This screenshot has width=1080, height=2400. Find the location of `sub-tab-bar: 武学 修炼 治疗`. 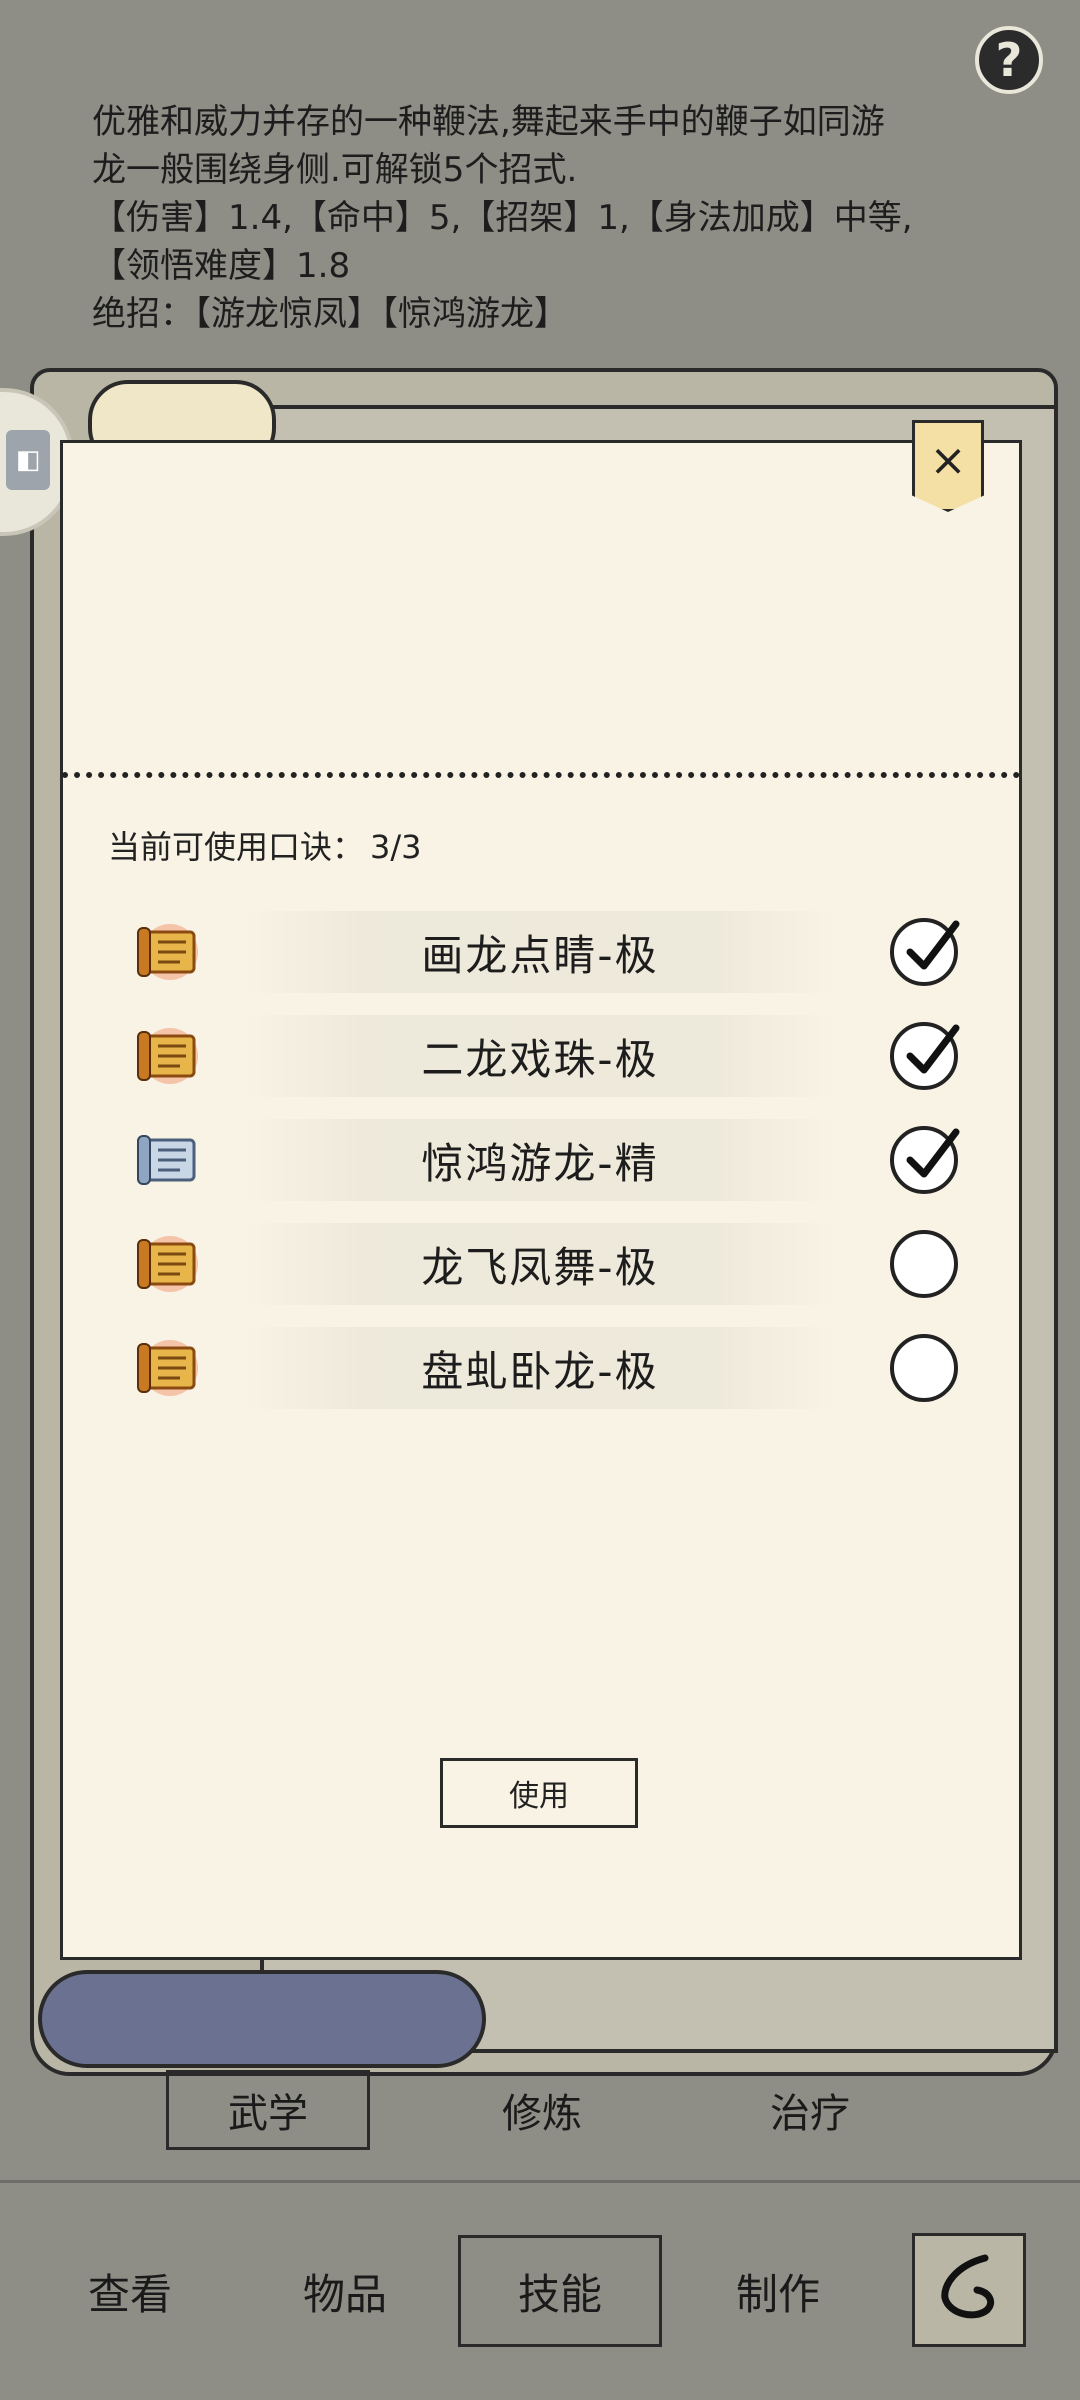

sub-tab-bar: 武学 修炼 治疗 is located at coordinates (540, 2110).